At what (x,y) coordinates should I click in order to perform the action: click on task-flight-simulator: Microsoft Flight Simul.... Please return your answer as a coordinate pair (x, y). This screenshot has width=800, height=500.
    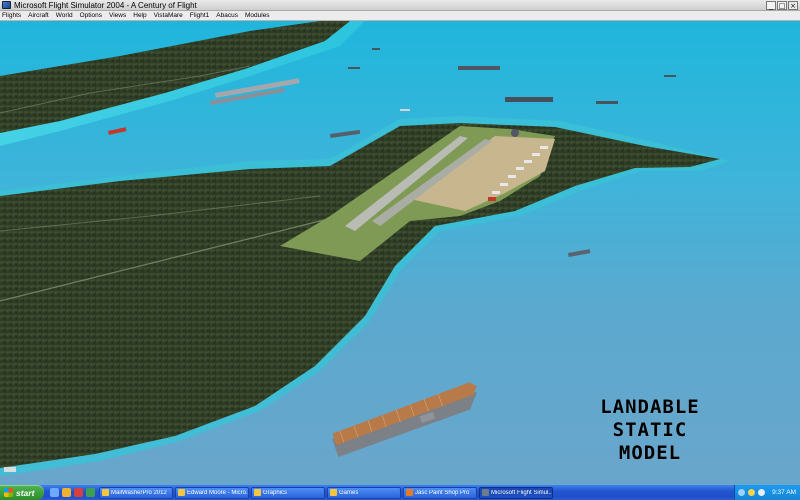
    Looking at the image, I should click on (516, 492).